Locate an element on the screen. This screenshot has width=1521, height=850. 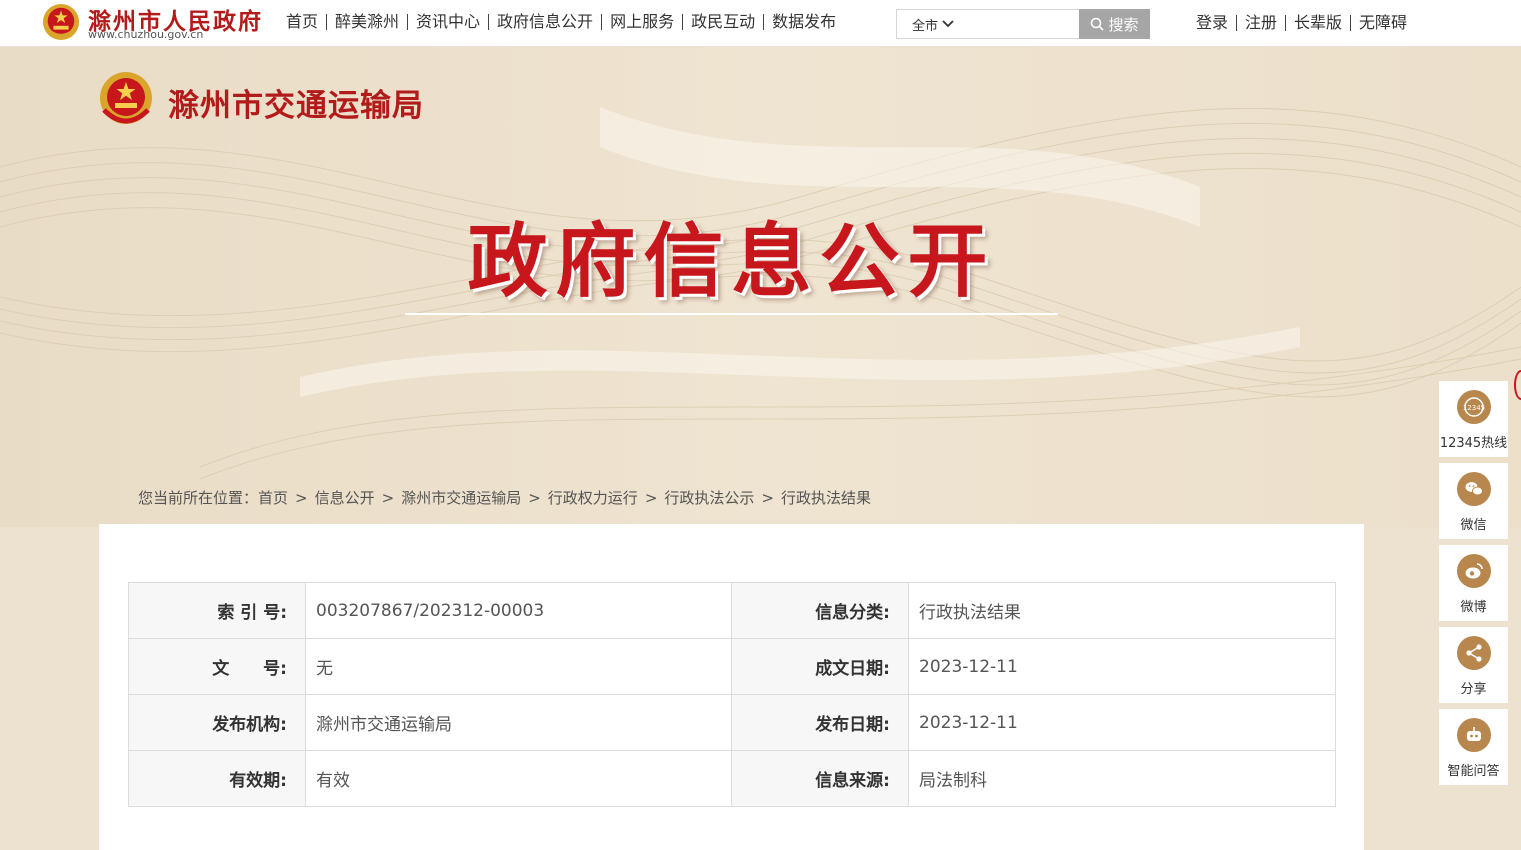
info-source-label: 信息来源: is located at coordinates (820, 778).